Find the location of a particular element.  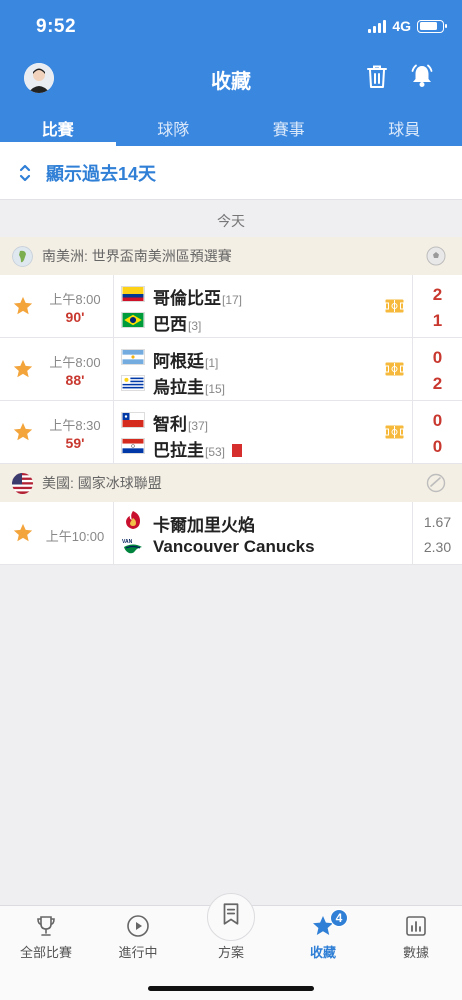

nav-label: 全部比賽 is located at coordinates (45, 952).